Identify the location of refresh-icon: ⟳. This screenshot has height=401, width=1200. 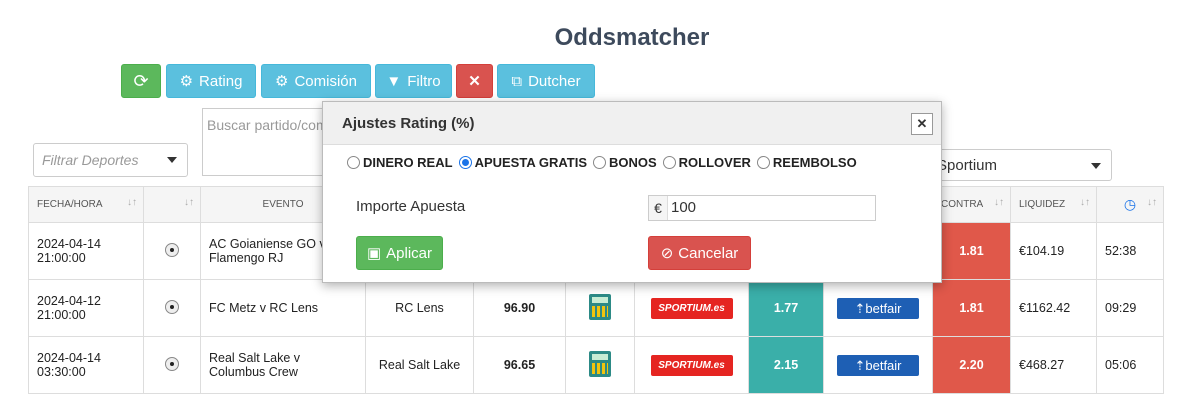
(141, 80).